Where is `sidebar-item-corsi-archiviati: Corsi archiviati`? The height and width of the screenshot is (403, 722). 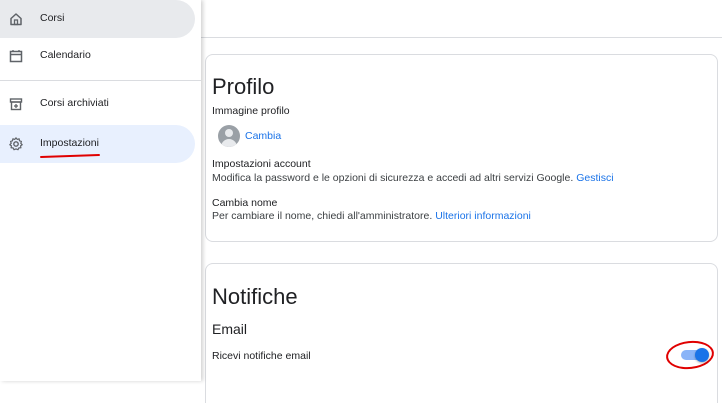 sidebar-item-corsi-archiviati: Corsi archiviati is located at coordinates (97, 104).